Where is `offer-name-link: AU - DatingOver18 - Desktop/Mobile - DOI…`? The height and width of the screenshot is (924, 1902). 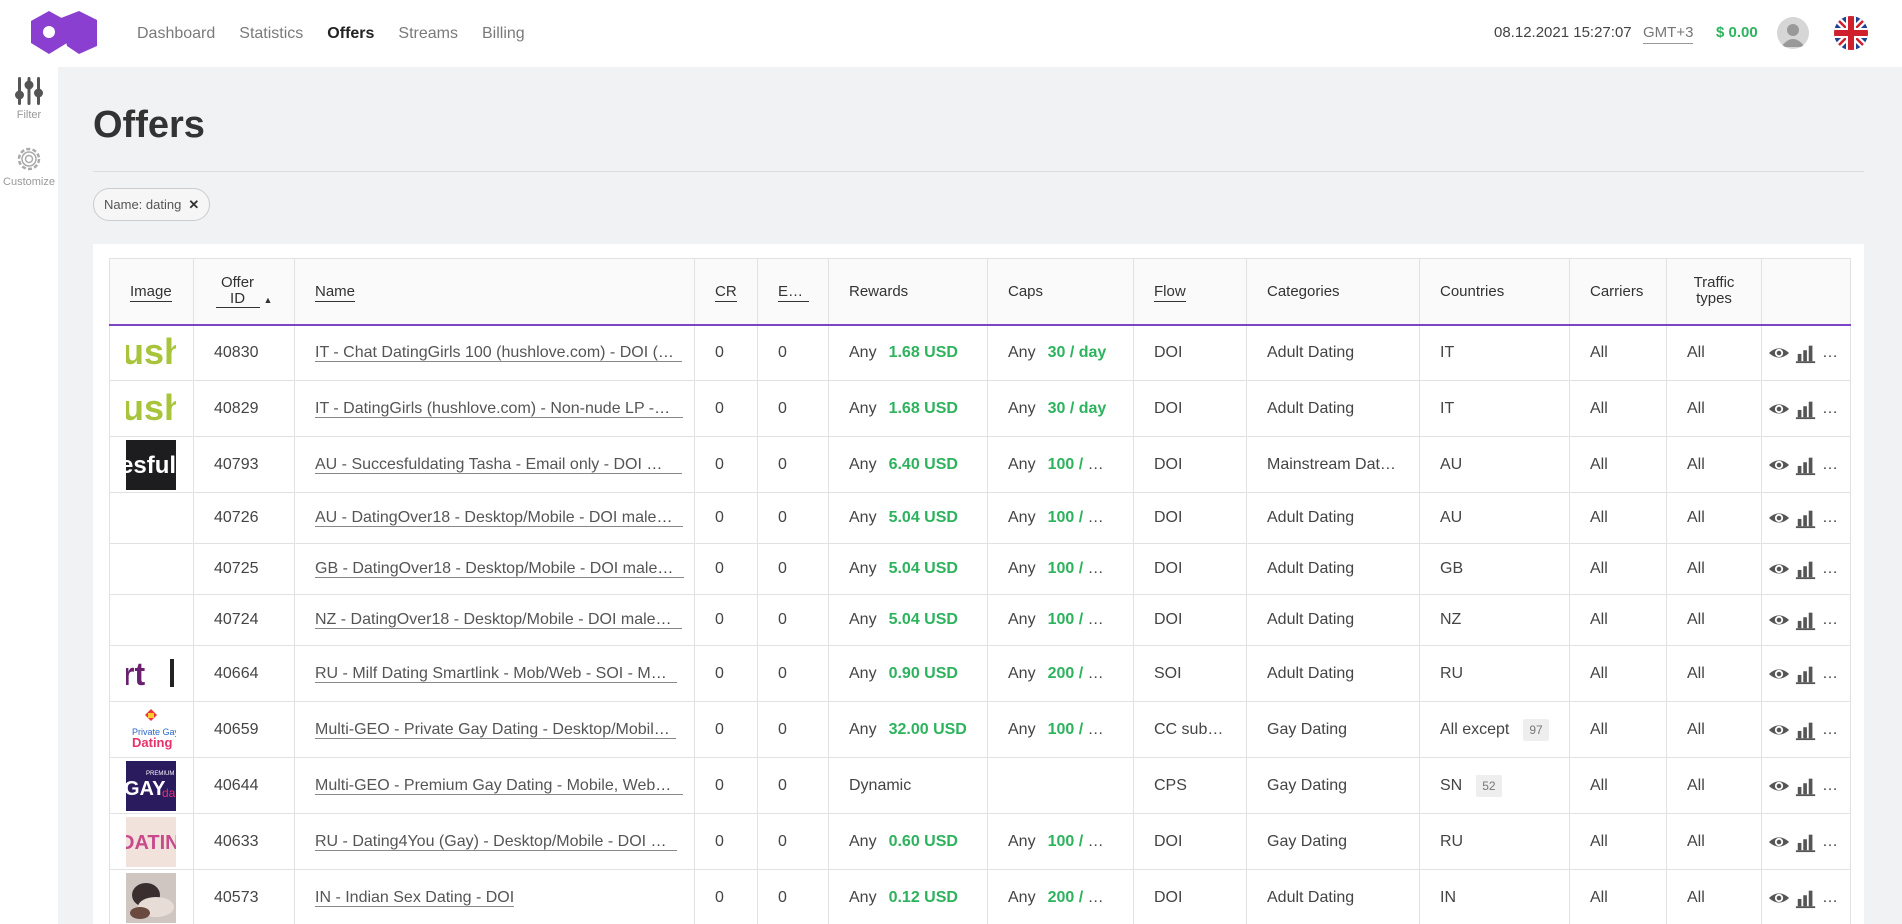
offer-name-link: AU - DatingOver18 - Desktop/Mobile - DOI… is located at coordinates (499, 518).